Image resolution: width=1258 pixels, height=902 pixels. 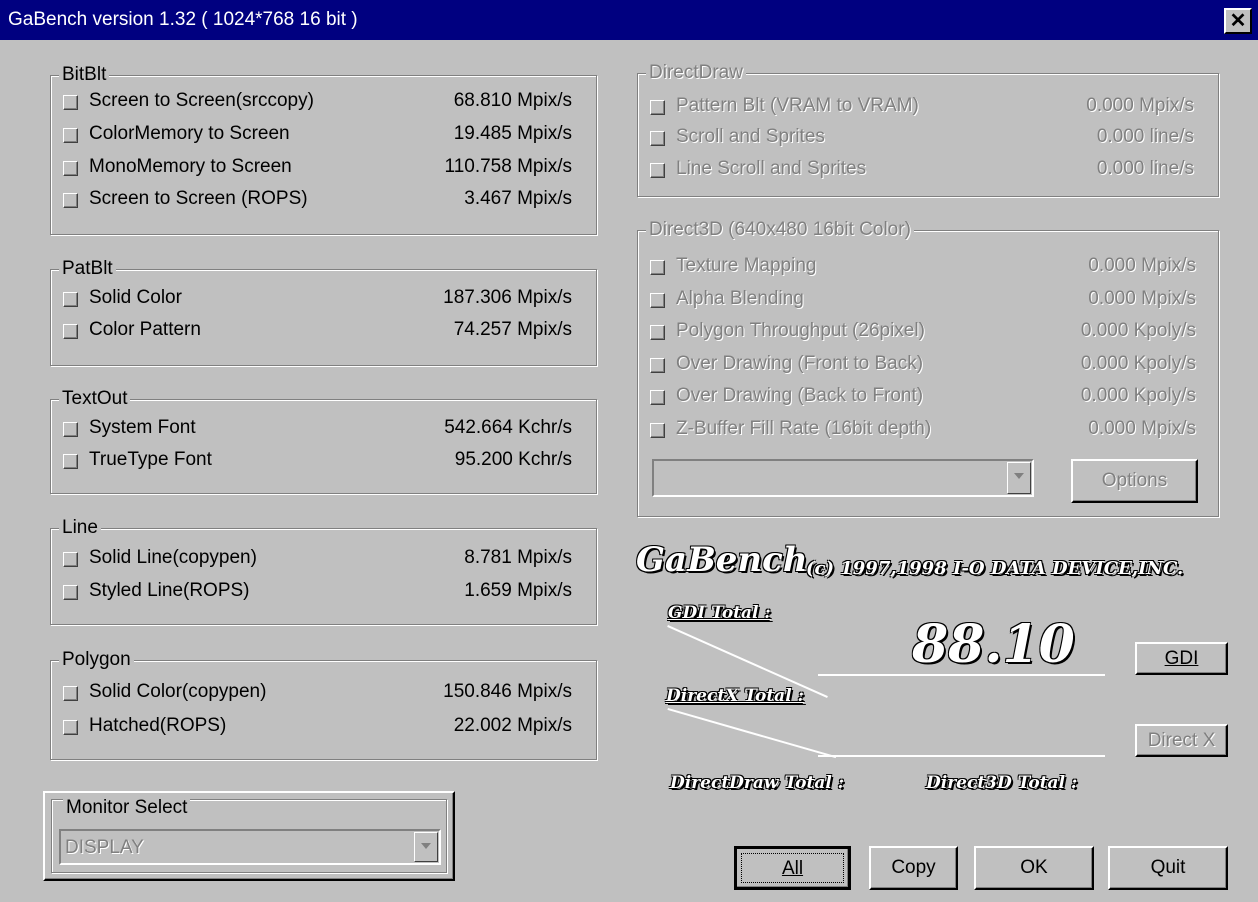 What do you see at coordinates (95, 399) in the screenshot?
I see `textout-title: TextOut` at bounding box center [95, 399].